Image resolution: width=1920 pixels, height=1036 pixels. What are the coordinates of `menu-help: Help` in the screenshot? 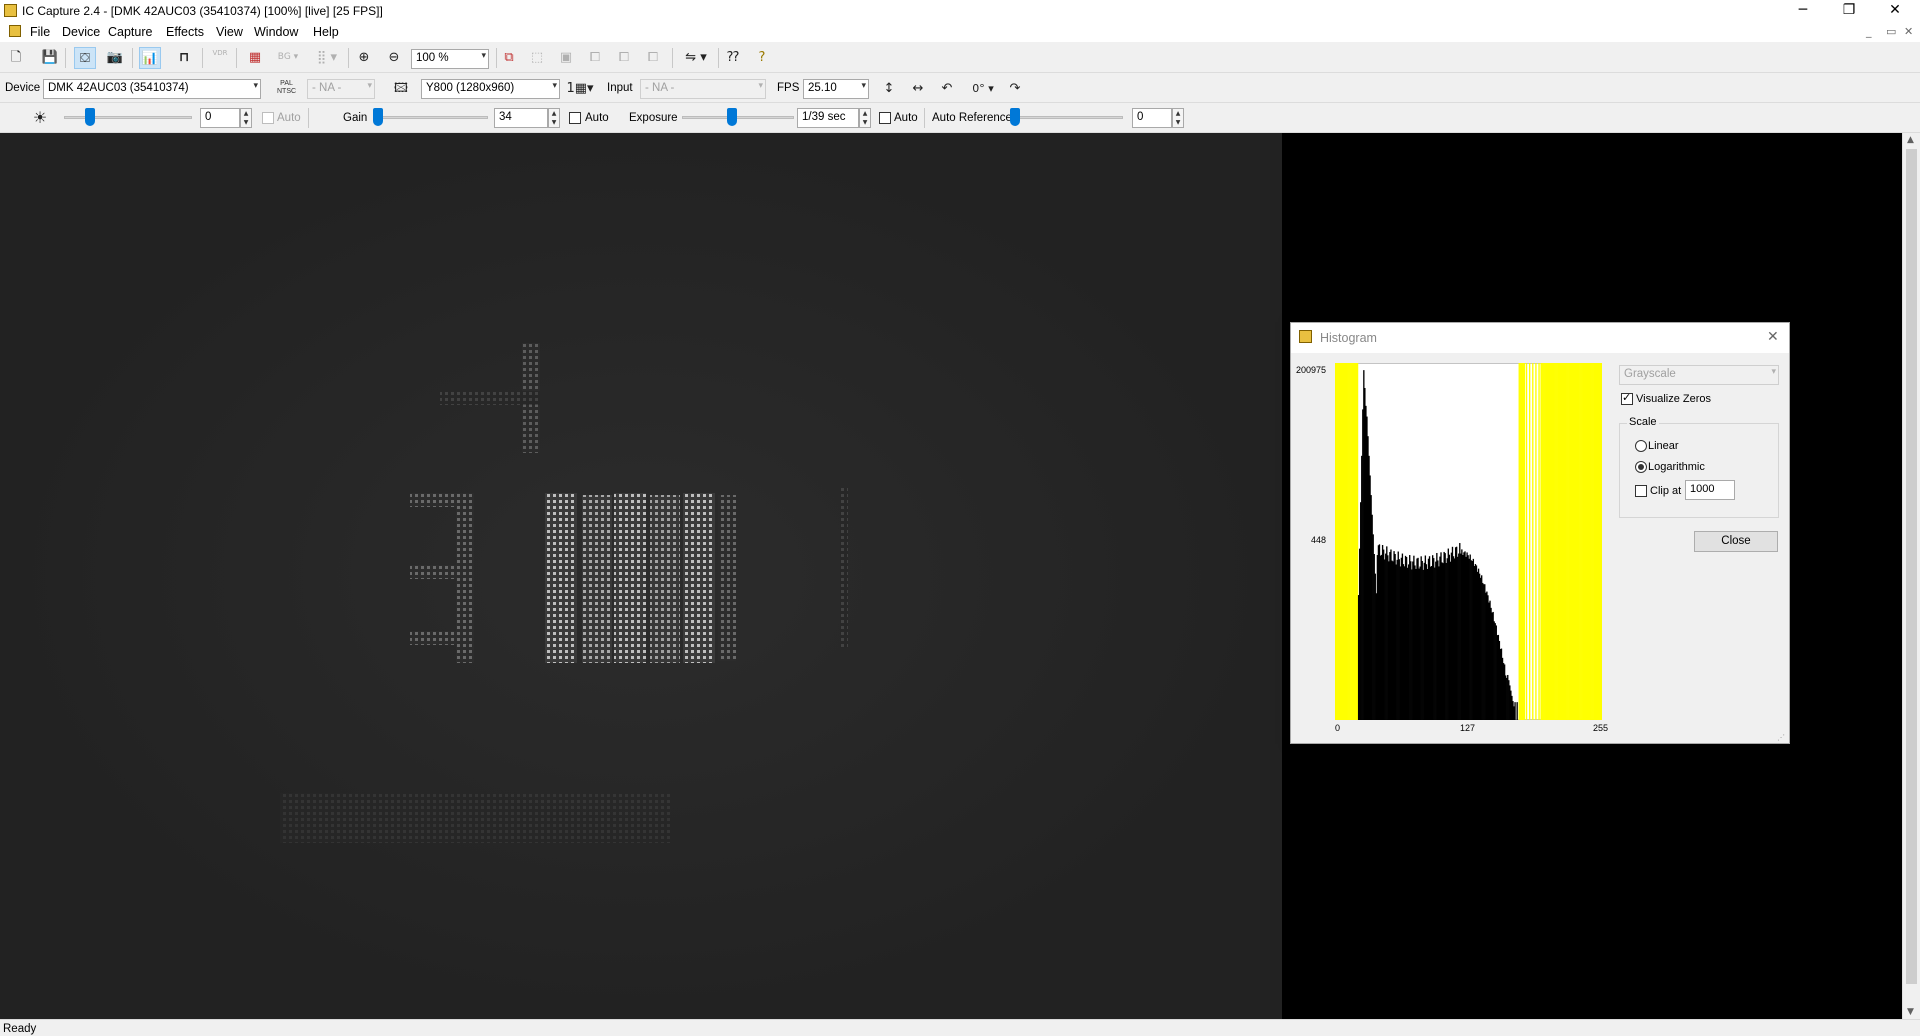 It's located at (326, 32).